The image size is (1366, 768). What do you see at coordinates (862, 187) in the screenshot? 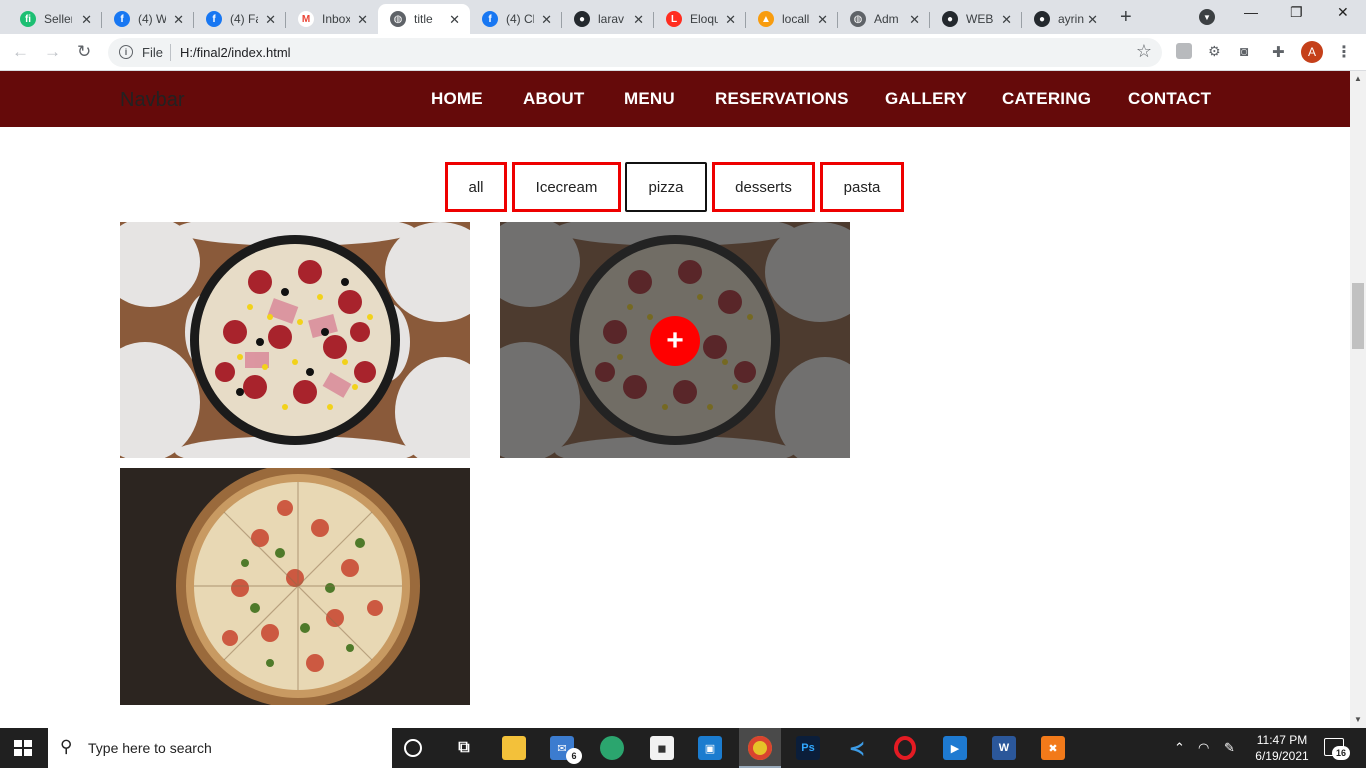
I see `filter-pasta-button: pasta` at bounding box center [862, 187].